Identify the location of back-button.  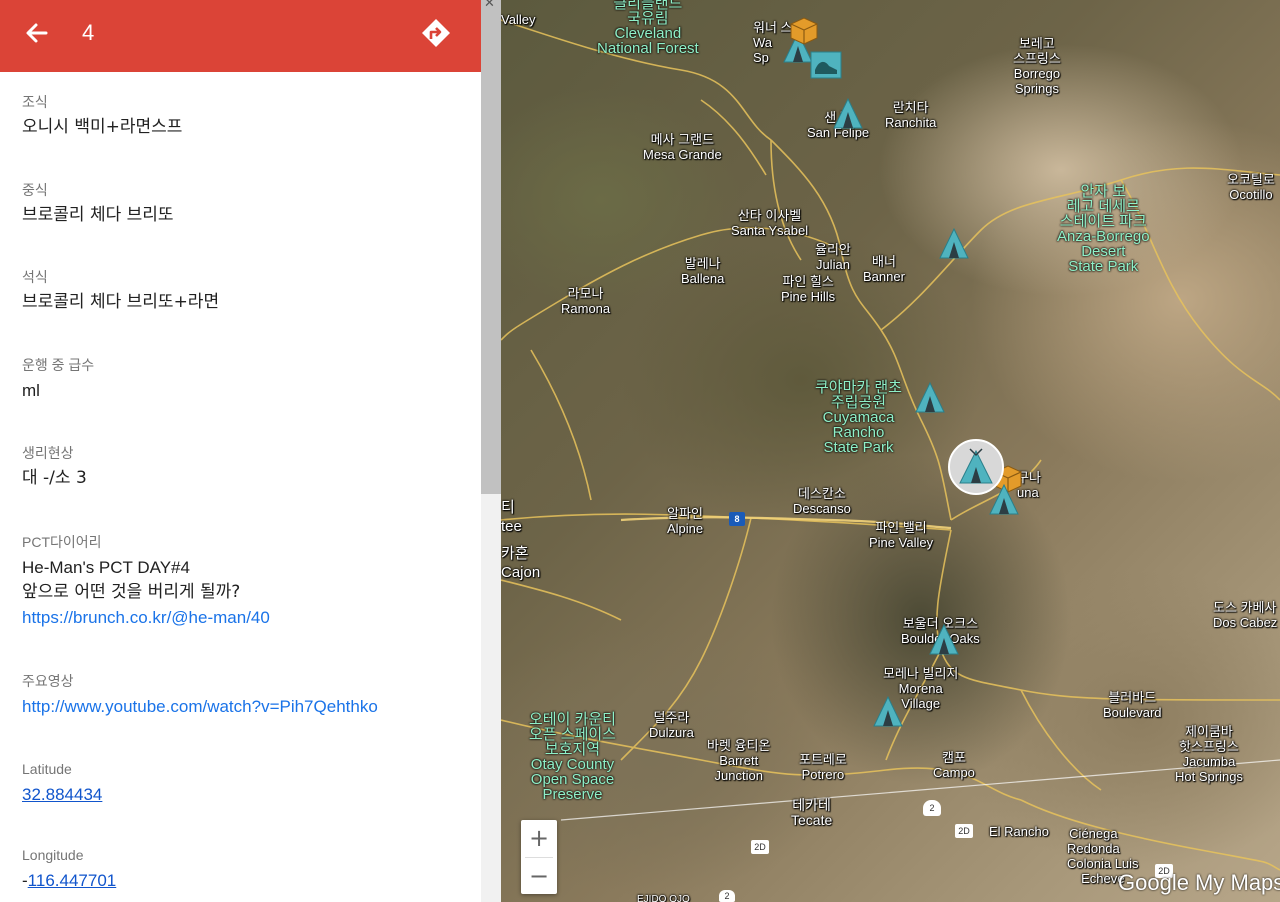
(36, 33).